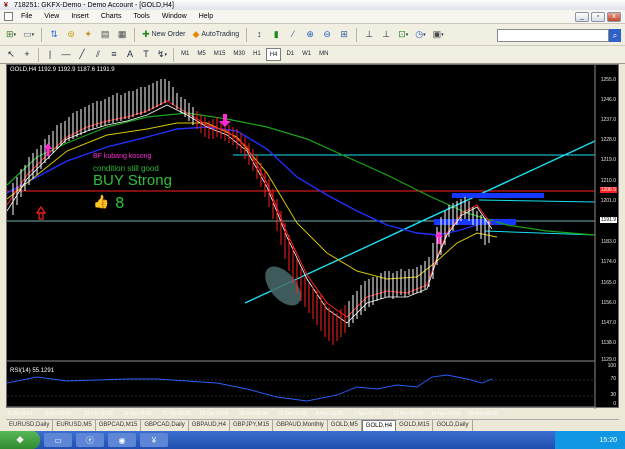  What do you see at coordinates (582, 17) in the screenshot?
I see `minimize-button: _` at bounding box center [582, 17].